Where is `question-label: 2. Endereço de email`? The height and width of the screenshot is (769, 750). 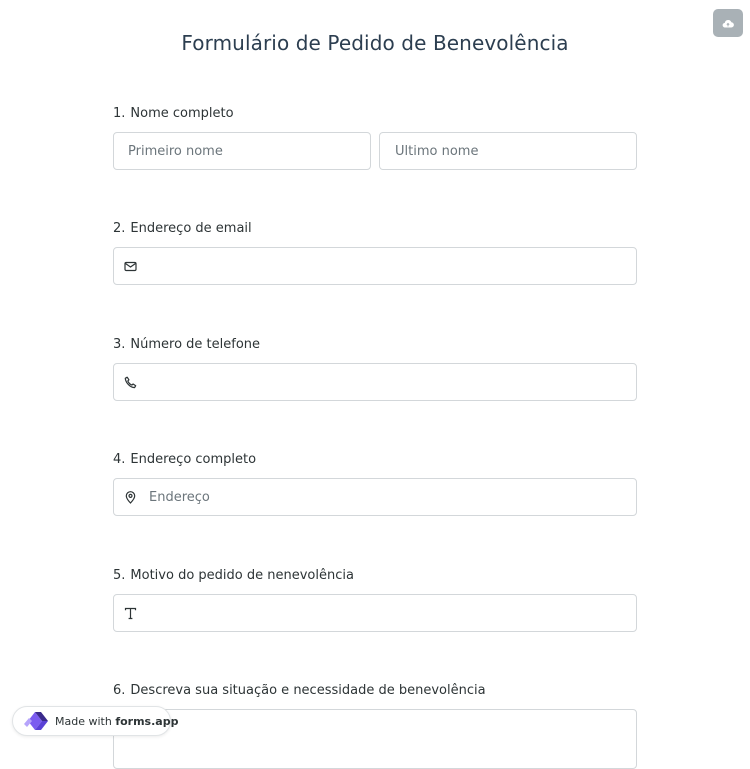
question-label: 2. Endereço de email is located at coordinates (375, 229).